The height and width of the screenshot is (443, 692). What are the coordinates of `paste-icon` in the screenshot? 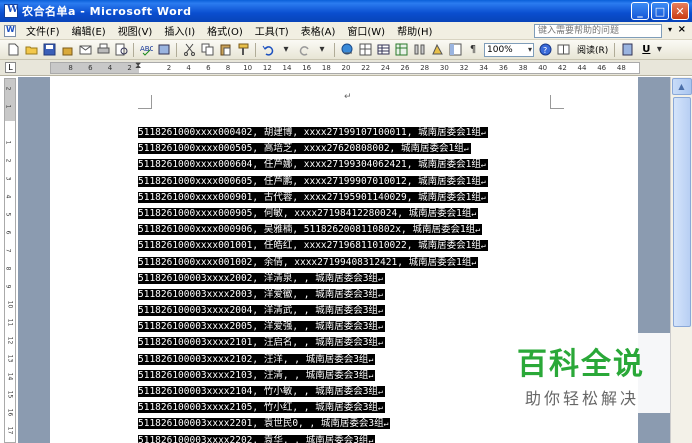 It's located at (225, 50).